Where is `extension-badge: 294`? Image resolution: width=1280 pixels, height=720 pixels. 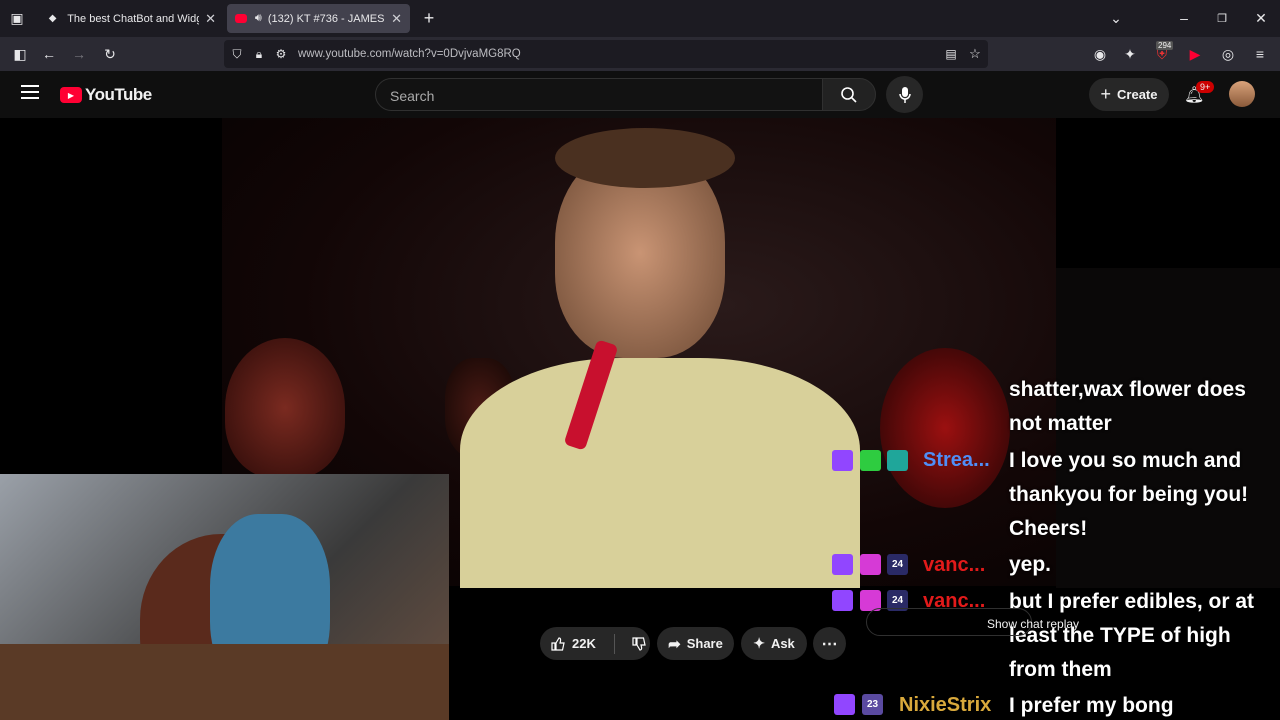 extension-badge: 294 is located at coordinates (1165, 45).